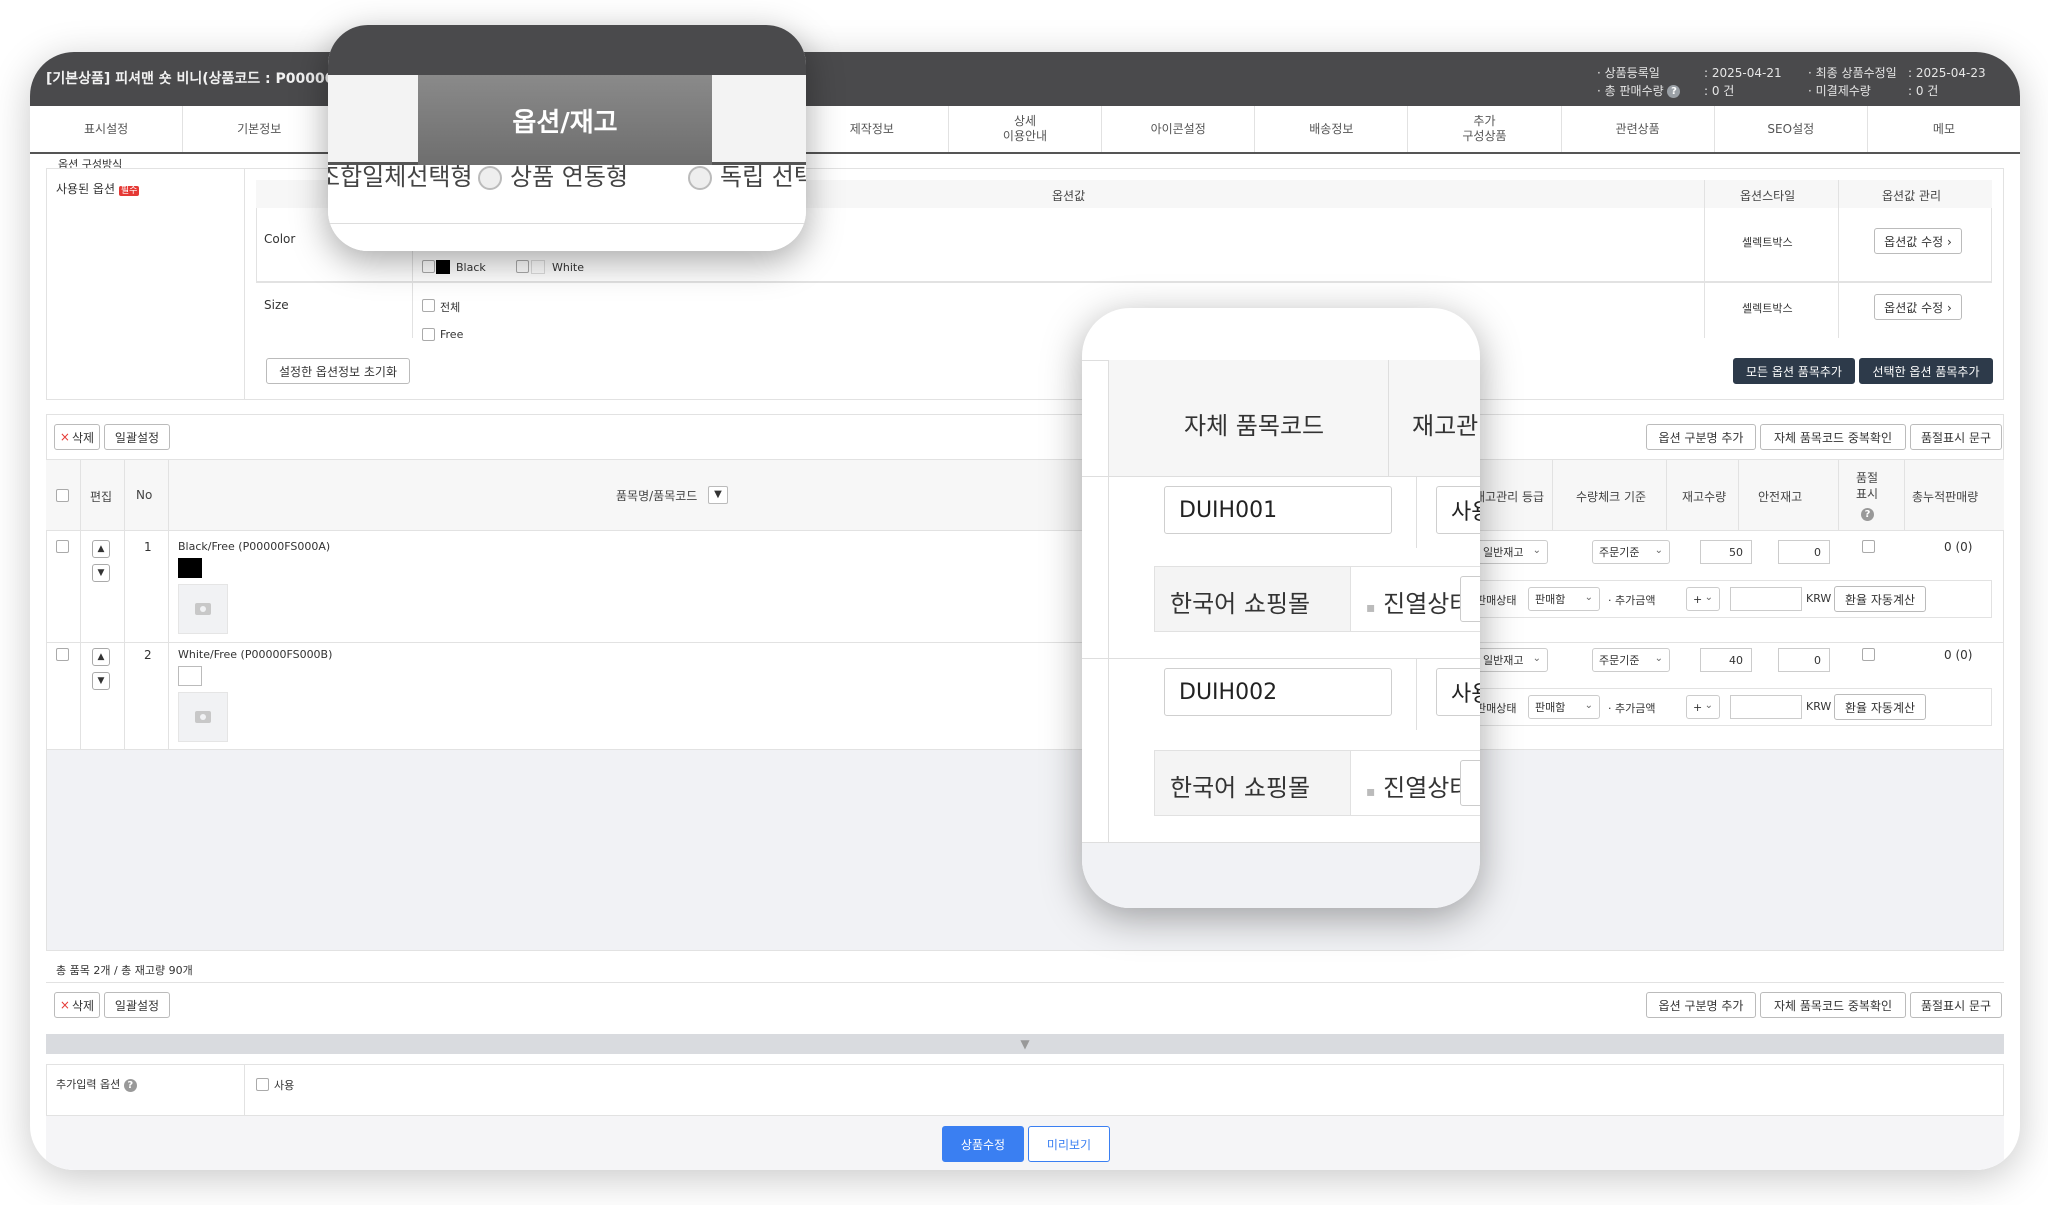 The width and height of the screenshot is (2048, 1205). Describe the element at coordinates (983, 1144) in the screenshot. I see `save-product-button: 상품수정` at that location.